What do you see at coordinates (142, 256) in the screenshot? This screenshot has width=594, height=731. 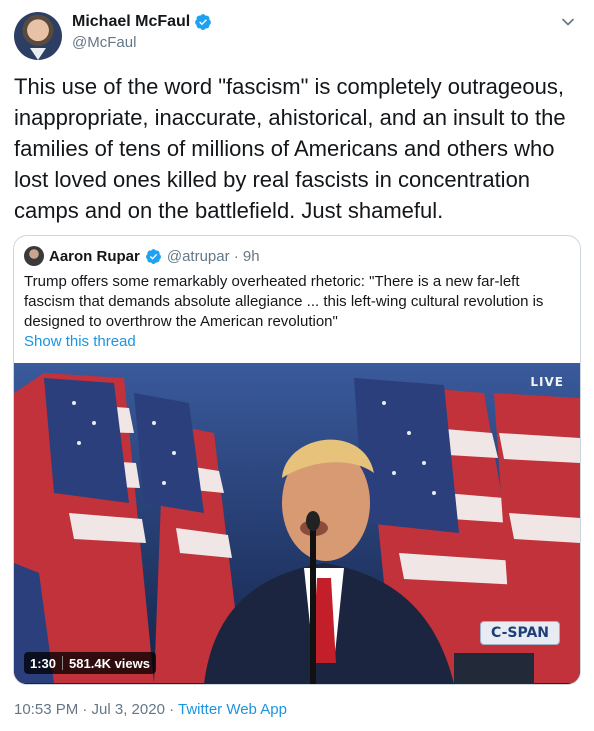 I see `quoted-header: Aaron Rupar @atrupar · 9h` at bounding box center [142, 256].